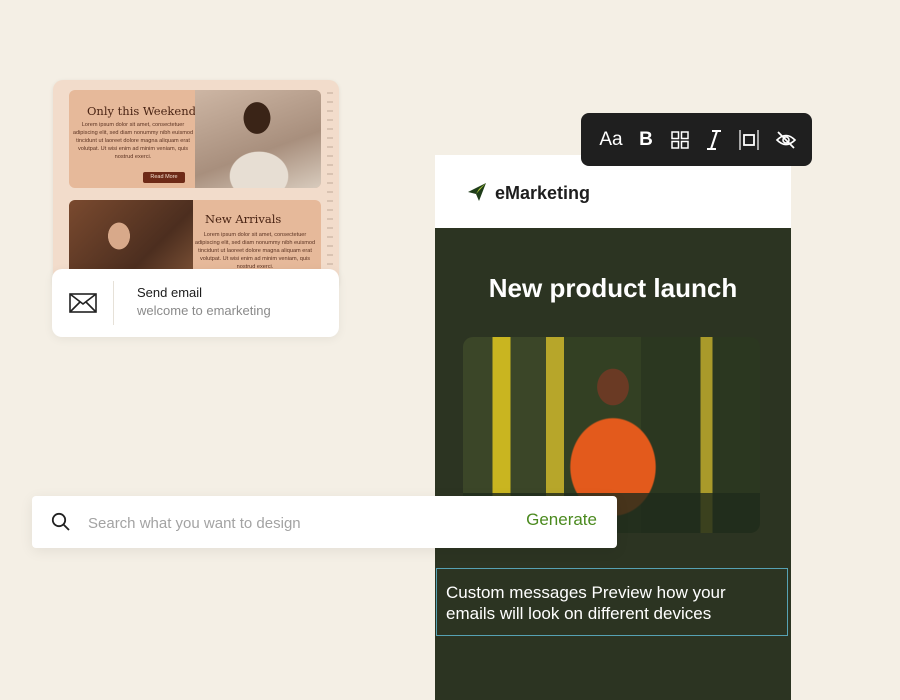  I want to click on font-size-button: Aa, so click(611, 140).